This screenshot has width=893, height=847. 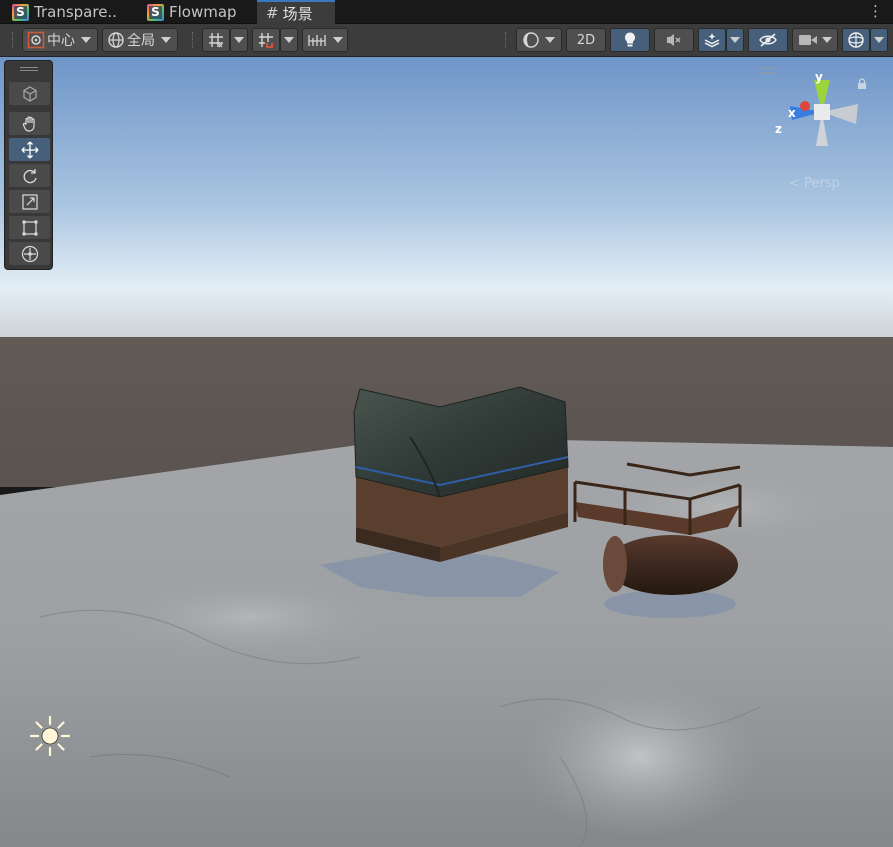 I want to click on rotate-icon, so click(x=30, y=175).